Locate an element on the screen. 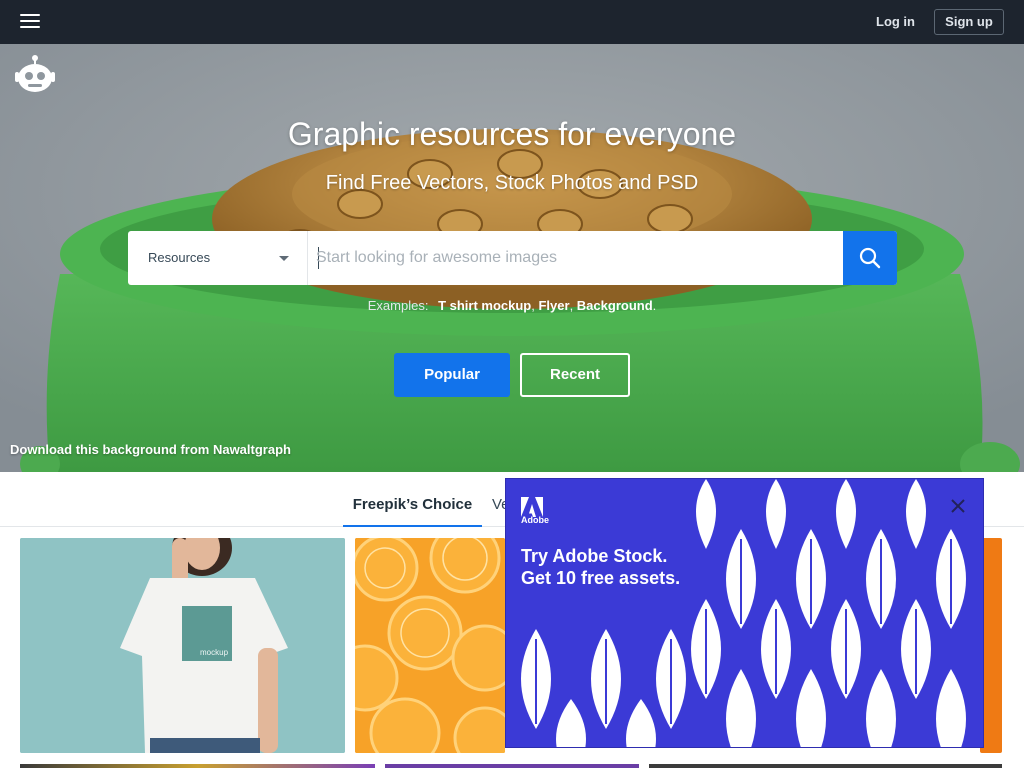  grid-item-orange-slices is located at coordinates (430, 645).